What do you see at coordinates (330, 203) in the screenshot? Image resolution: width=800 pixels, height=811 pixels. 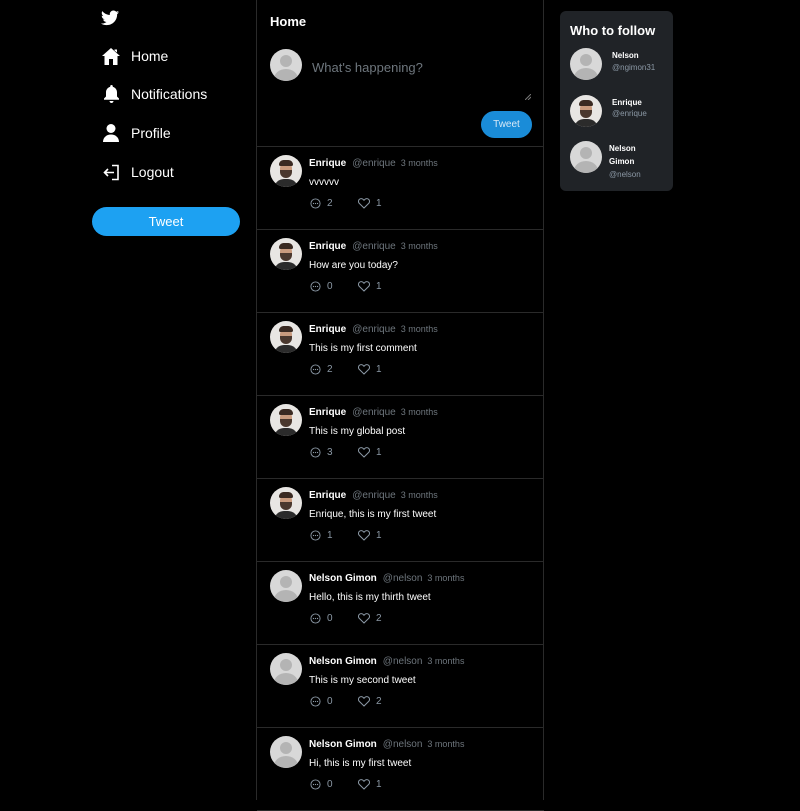 I see `reply-count: 2` at bounding box center [330, 203].